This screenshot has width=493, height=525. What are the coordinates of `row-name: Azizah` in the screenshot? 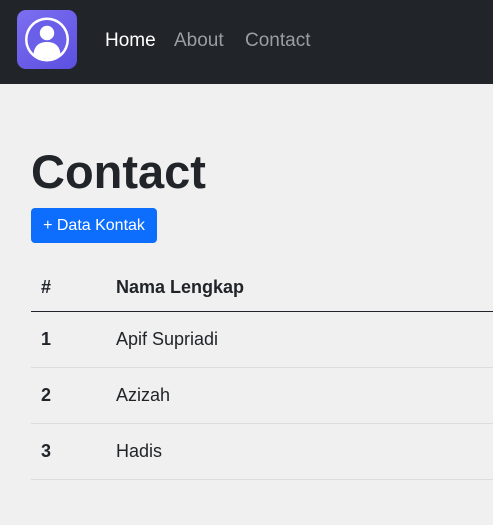 It's located at (304, 395).